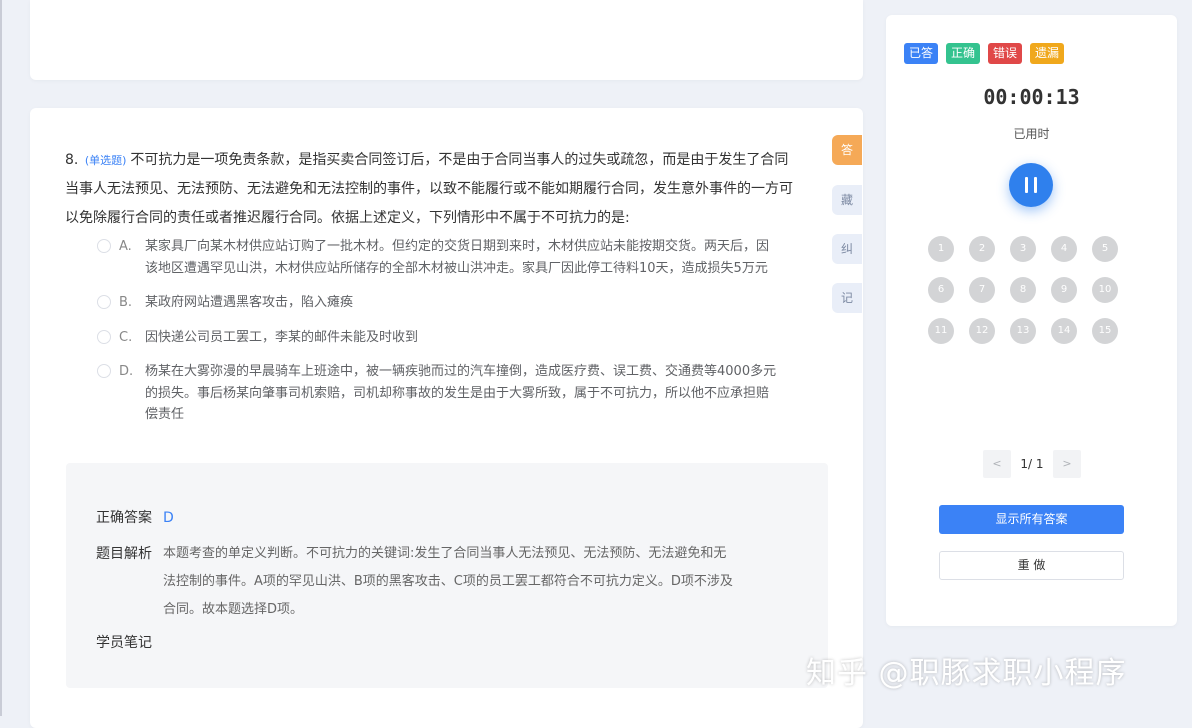 This screenshot has width=1192, height=728. I want to click on radio-c, so click(104, 336).